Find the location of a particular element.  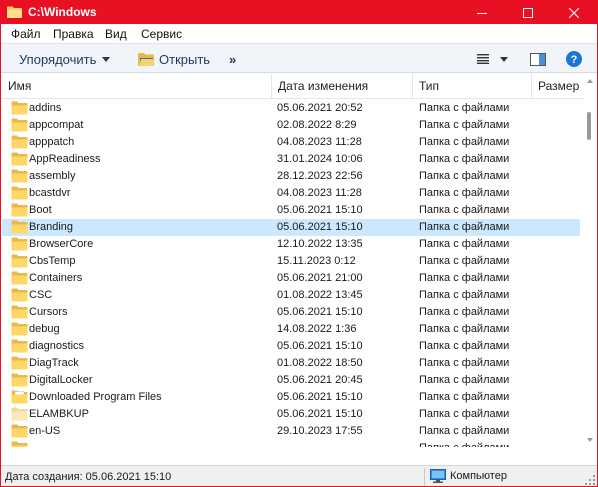

file-name: Containers is located at coordinates (56, 278).